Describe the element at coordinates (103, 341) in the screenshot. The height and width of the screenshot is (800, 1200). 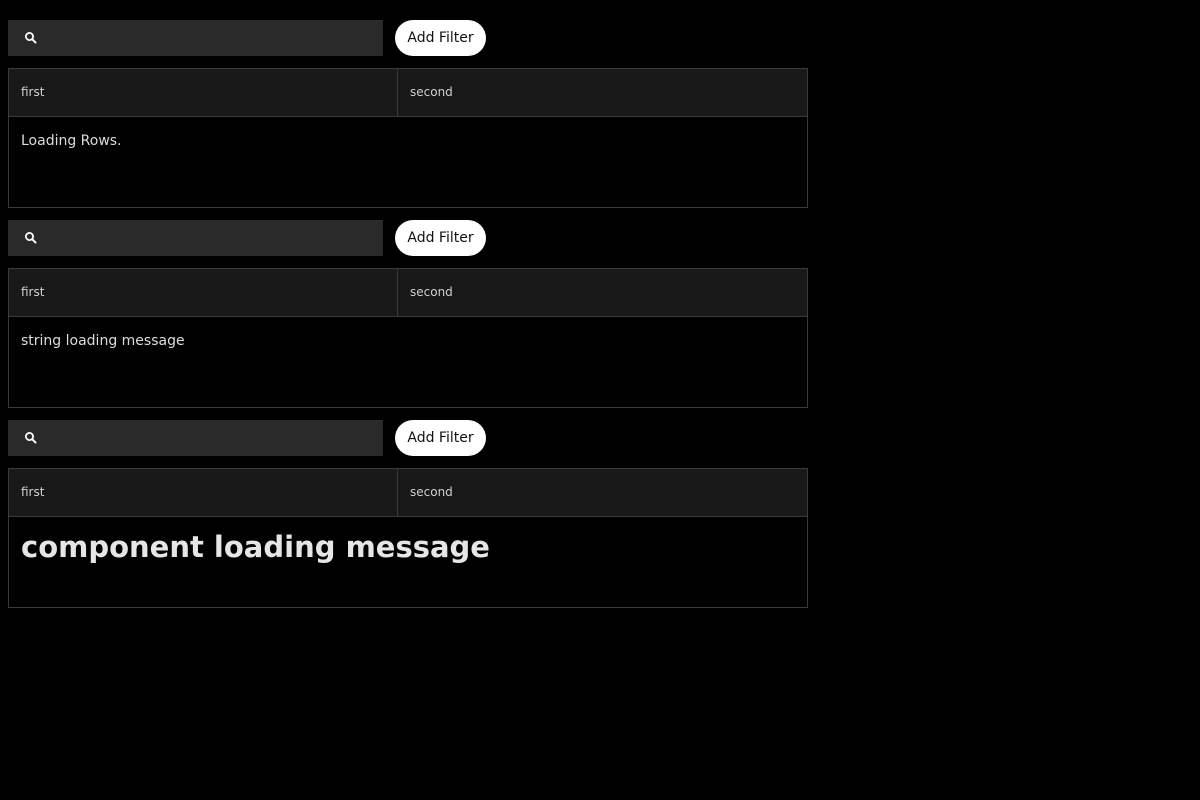
I see `loading-message: string loading message` at that location.